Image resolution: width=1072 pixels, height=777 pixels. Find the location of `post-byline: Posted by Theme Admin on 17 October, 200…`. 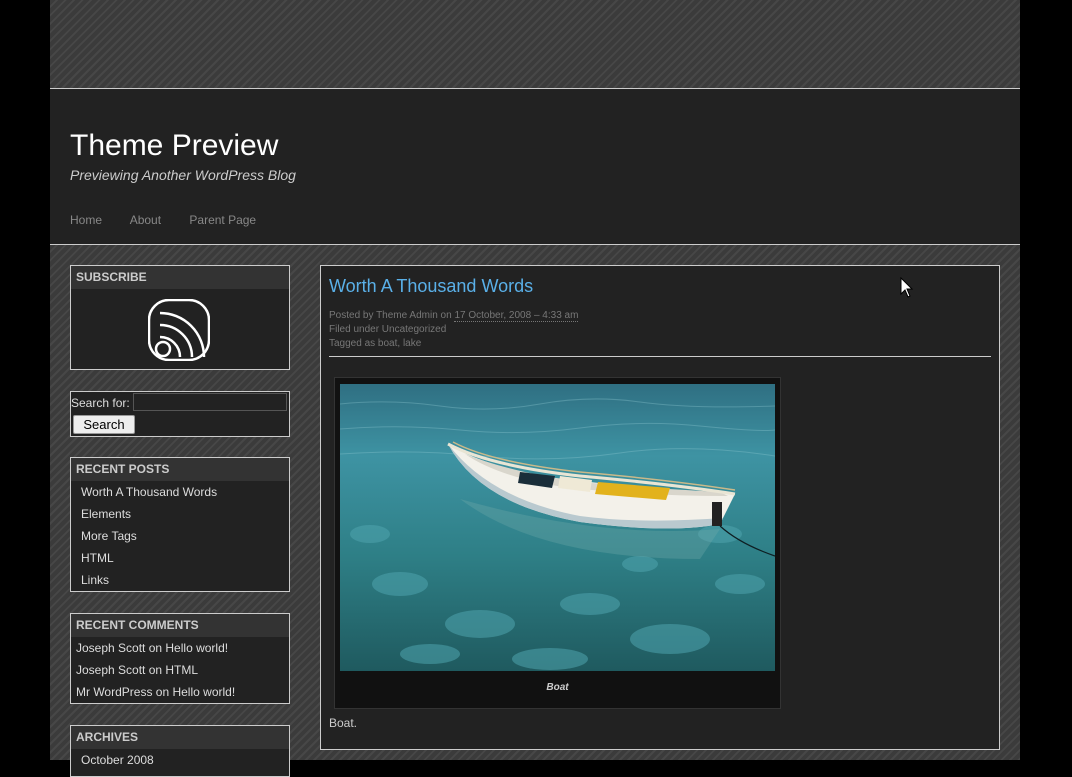

post-byline: Posted by Theme Admin on 17 October, 200… is located at coordinates (454, 316).